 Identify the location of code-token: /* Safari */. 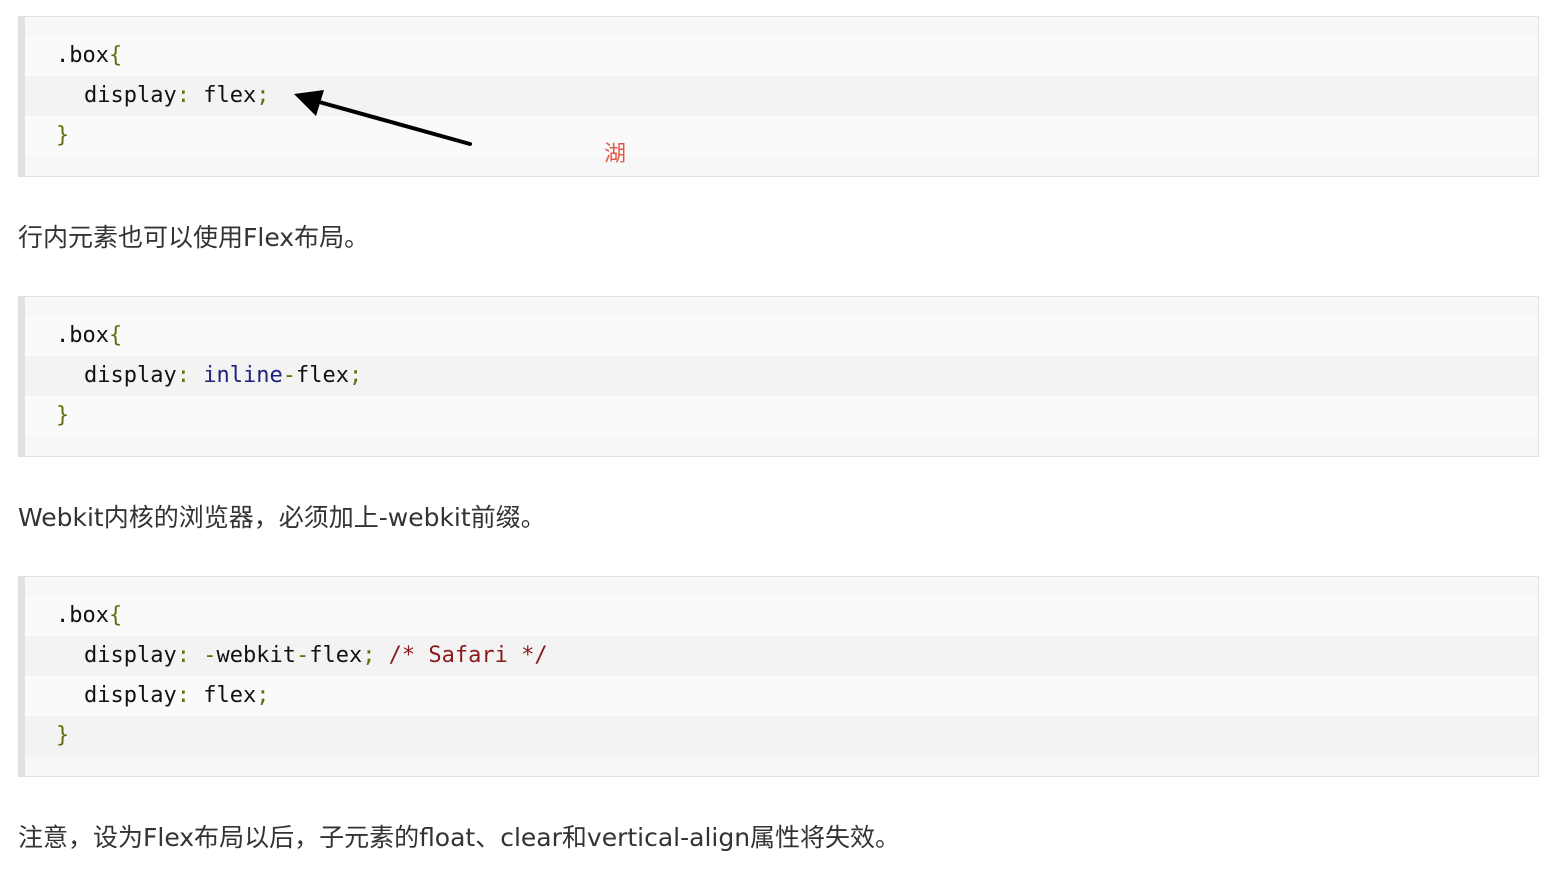
(461, 655).